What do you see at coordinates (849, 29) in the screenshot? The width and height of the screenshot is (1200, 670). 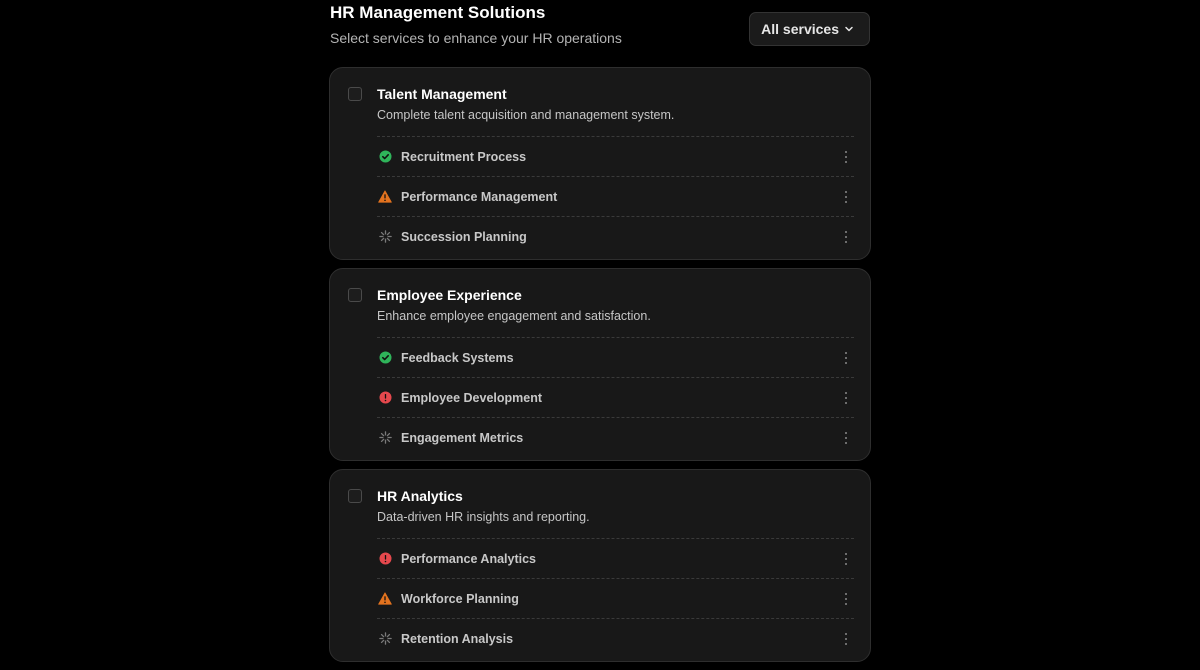 I see `chevron-down-icon` at bounding box center [849, 29].